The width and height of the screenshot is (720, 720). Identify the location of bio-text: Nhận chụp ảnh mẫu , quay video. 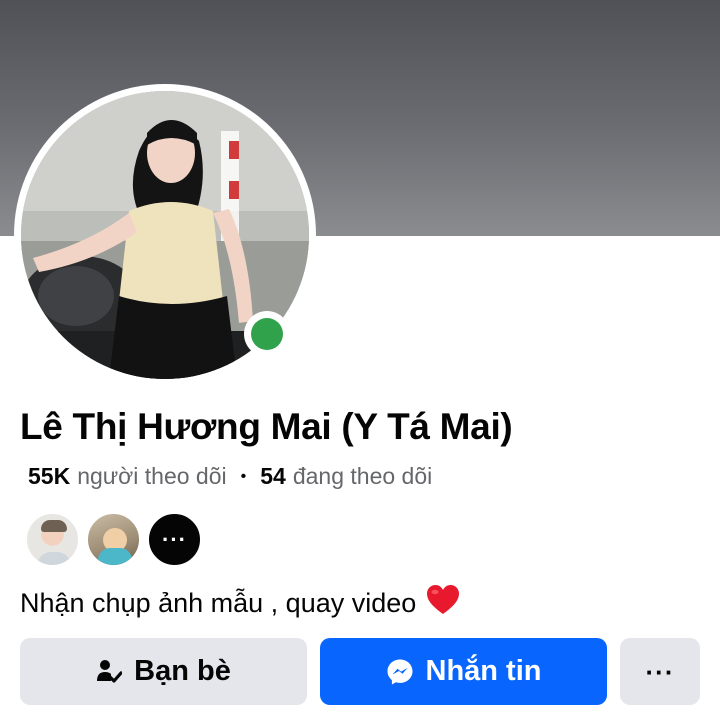
(218, 603).